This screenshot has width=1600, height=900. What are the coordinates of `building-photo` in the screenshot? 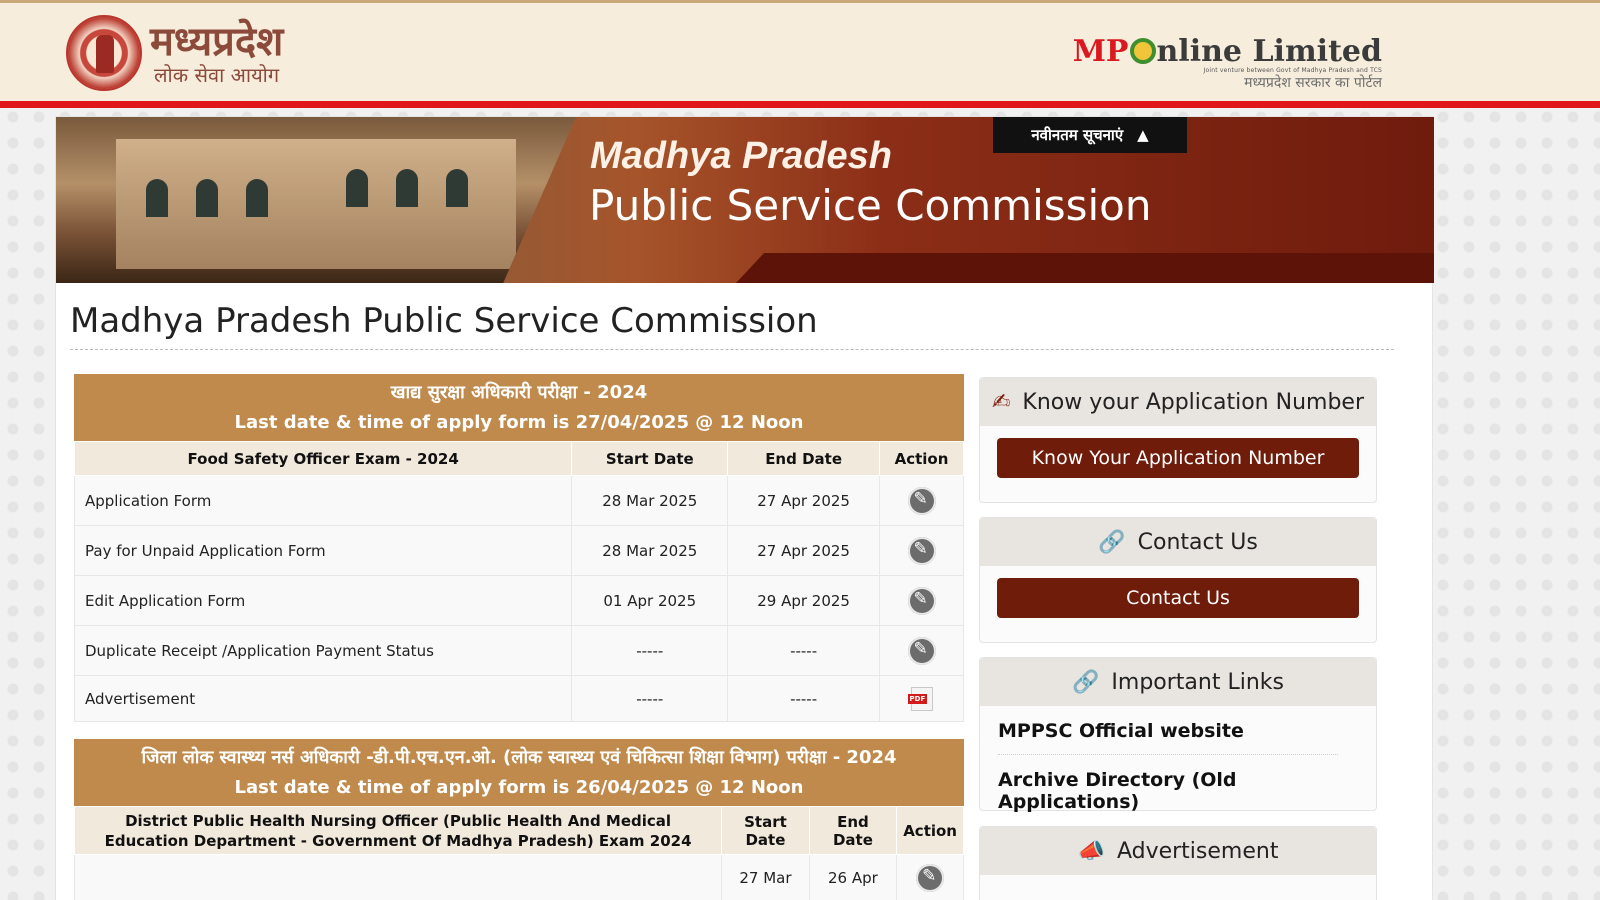 It's located at (316, 200).